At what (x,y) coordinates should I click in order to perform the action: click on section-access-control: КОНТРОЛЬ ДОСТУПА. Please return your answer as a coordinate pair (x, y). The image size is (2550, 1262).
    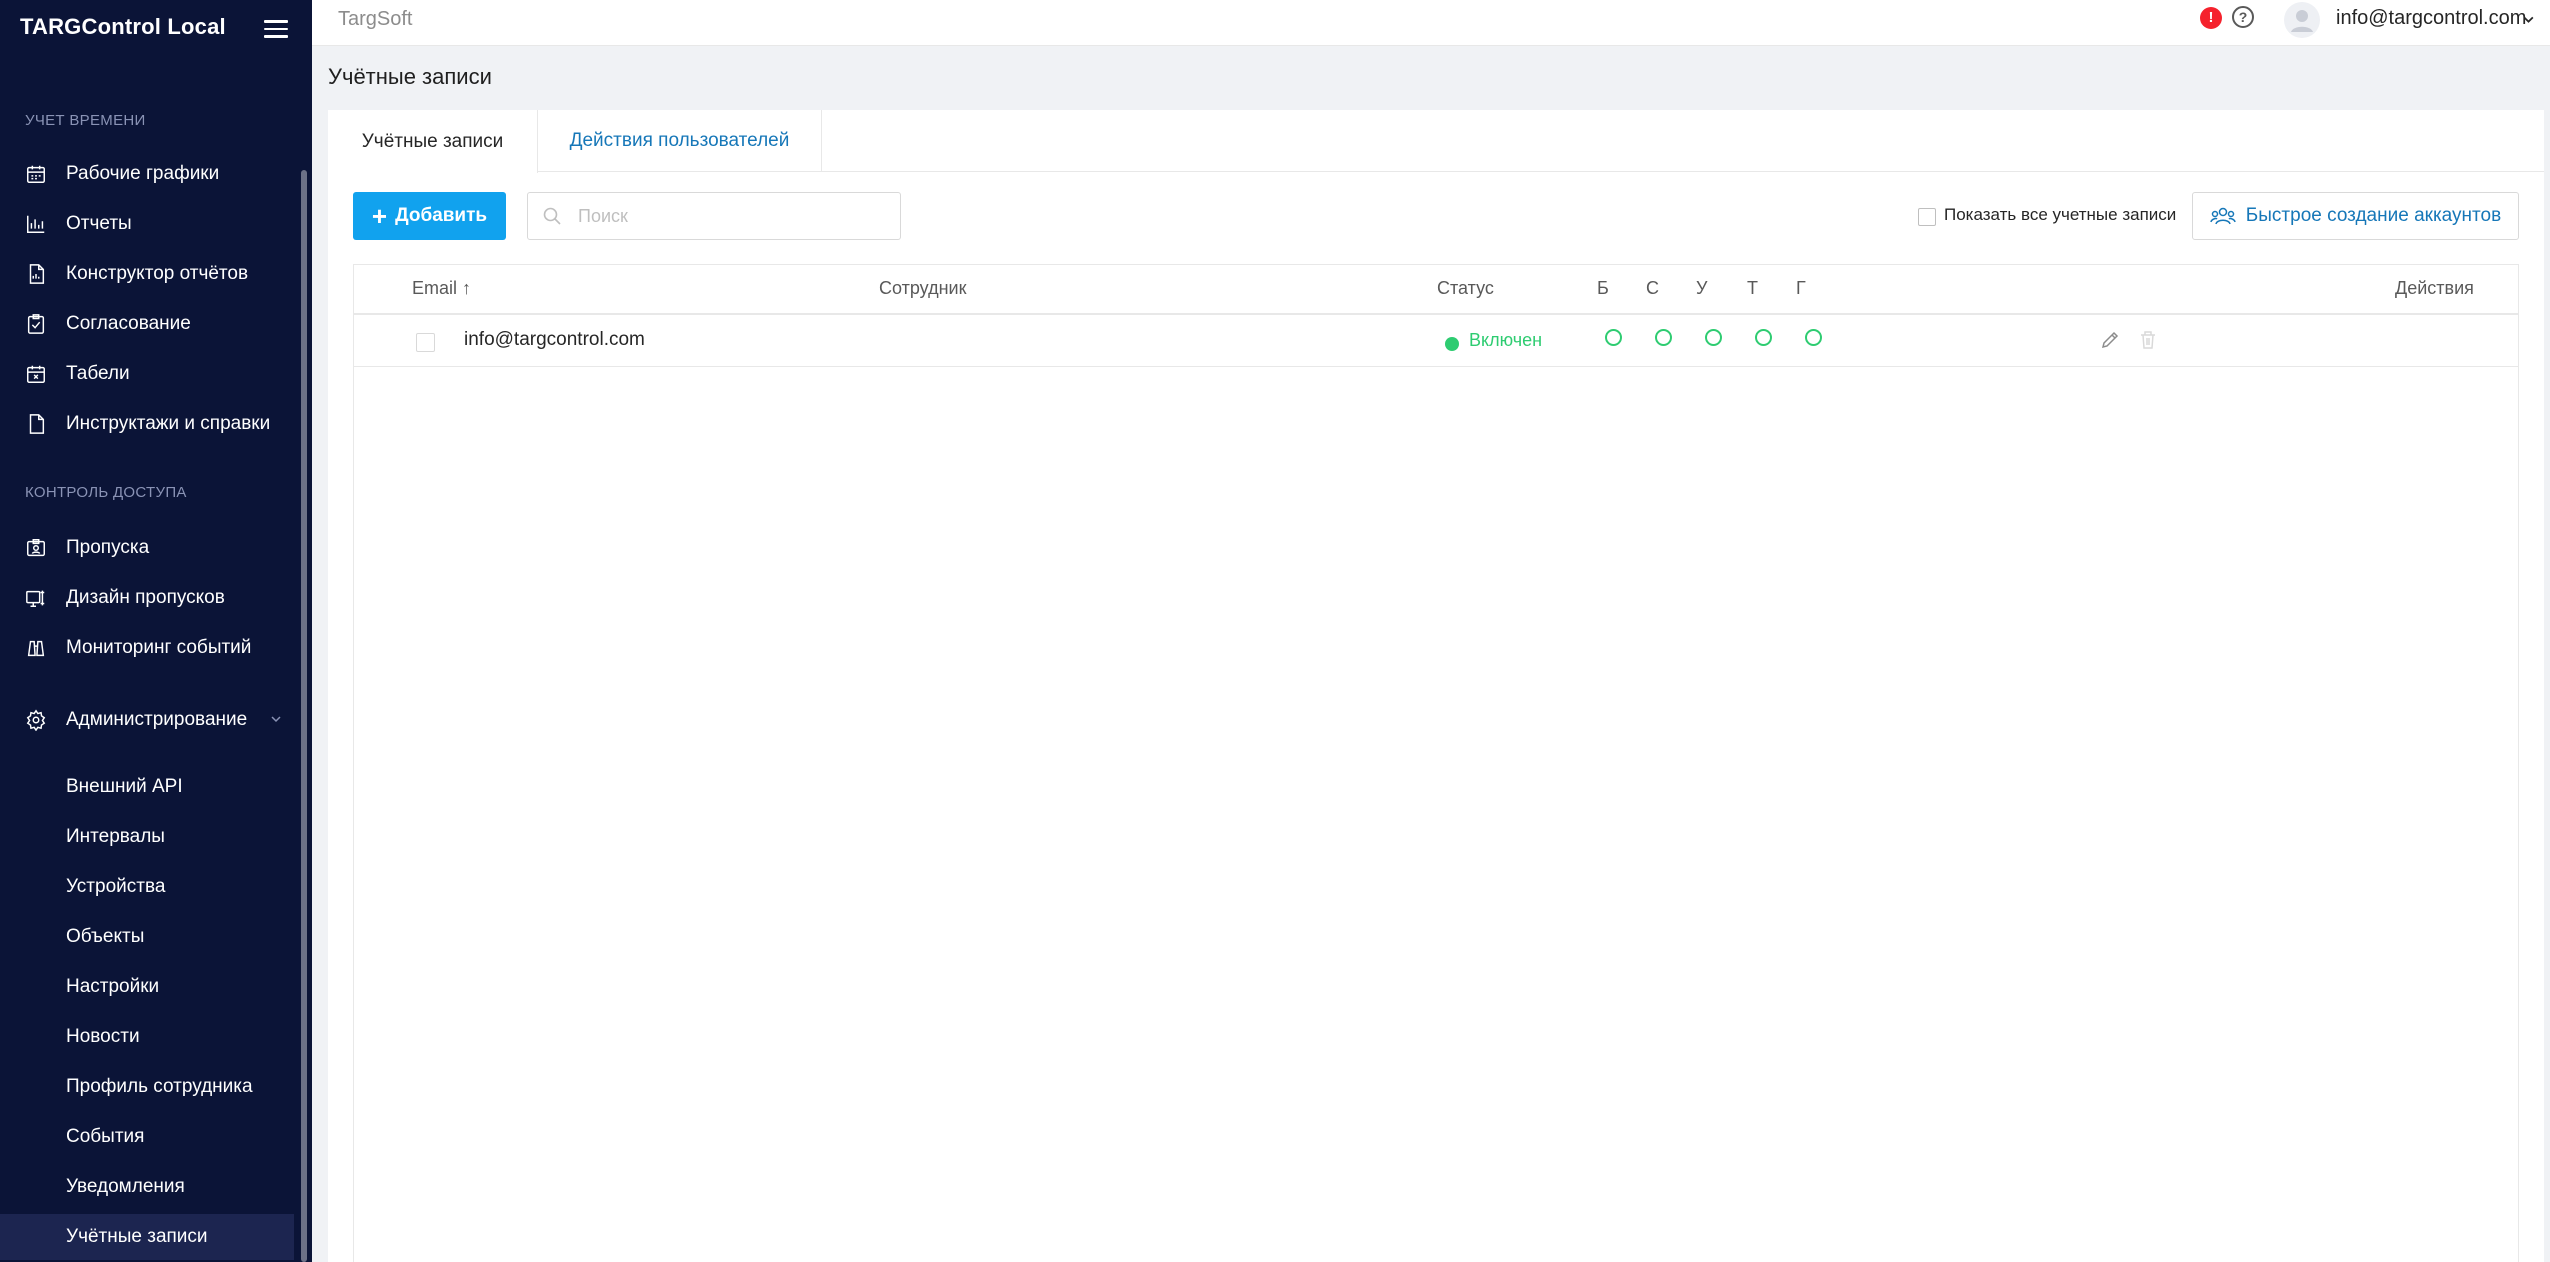
    Looking at the image, I should click on (106, 492).